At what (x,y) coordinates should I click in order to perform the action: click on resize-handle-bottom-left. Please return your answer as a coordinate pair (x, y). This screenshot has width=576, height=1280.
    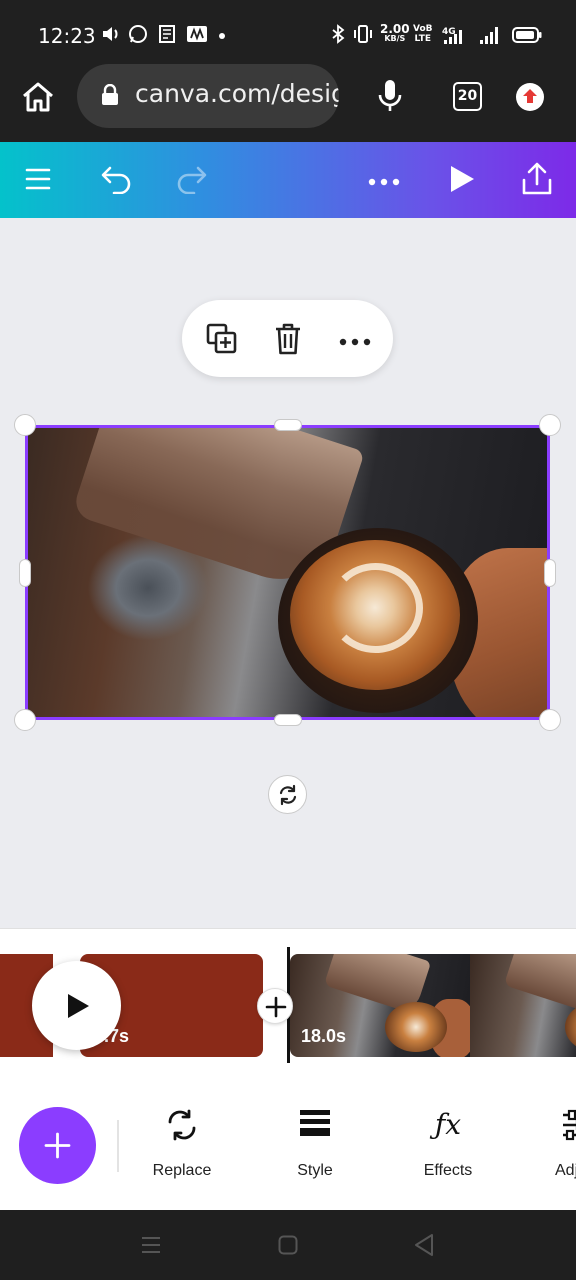
    Looking at the image, I should click on (25, 720).